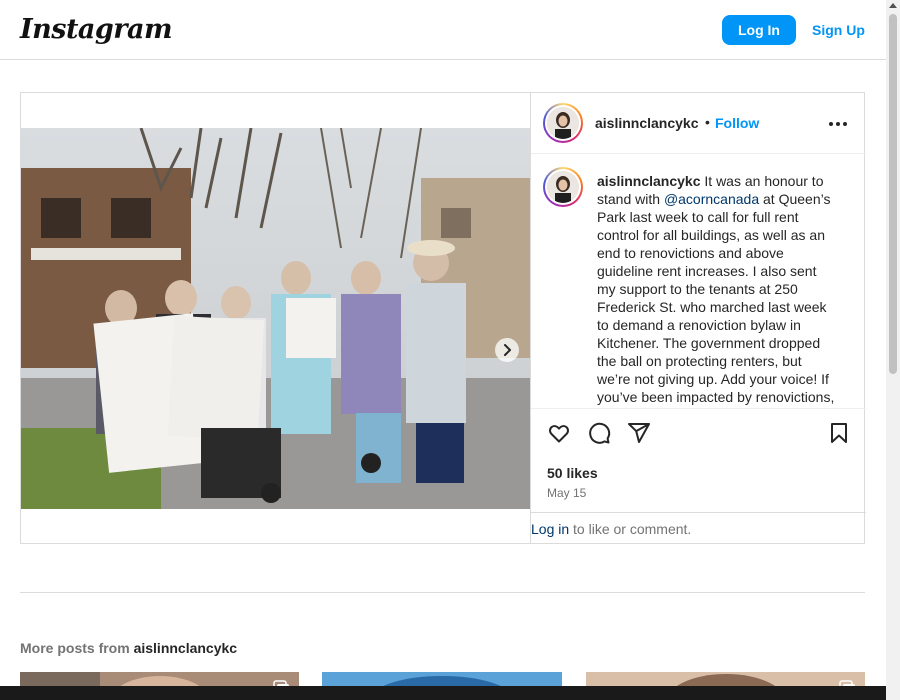  Describe the element at coordinates (893, 194) in the screenshot. I see `scrollbar-thumb` at that location.